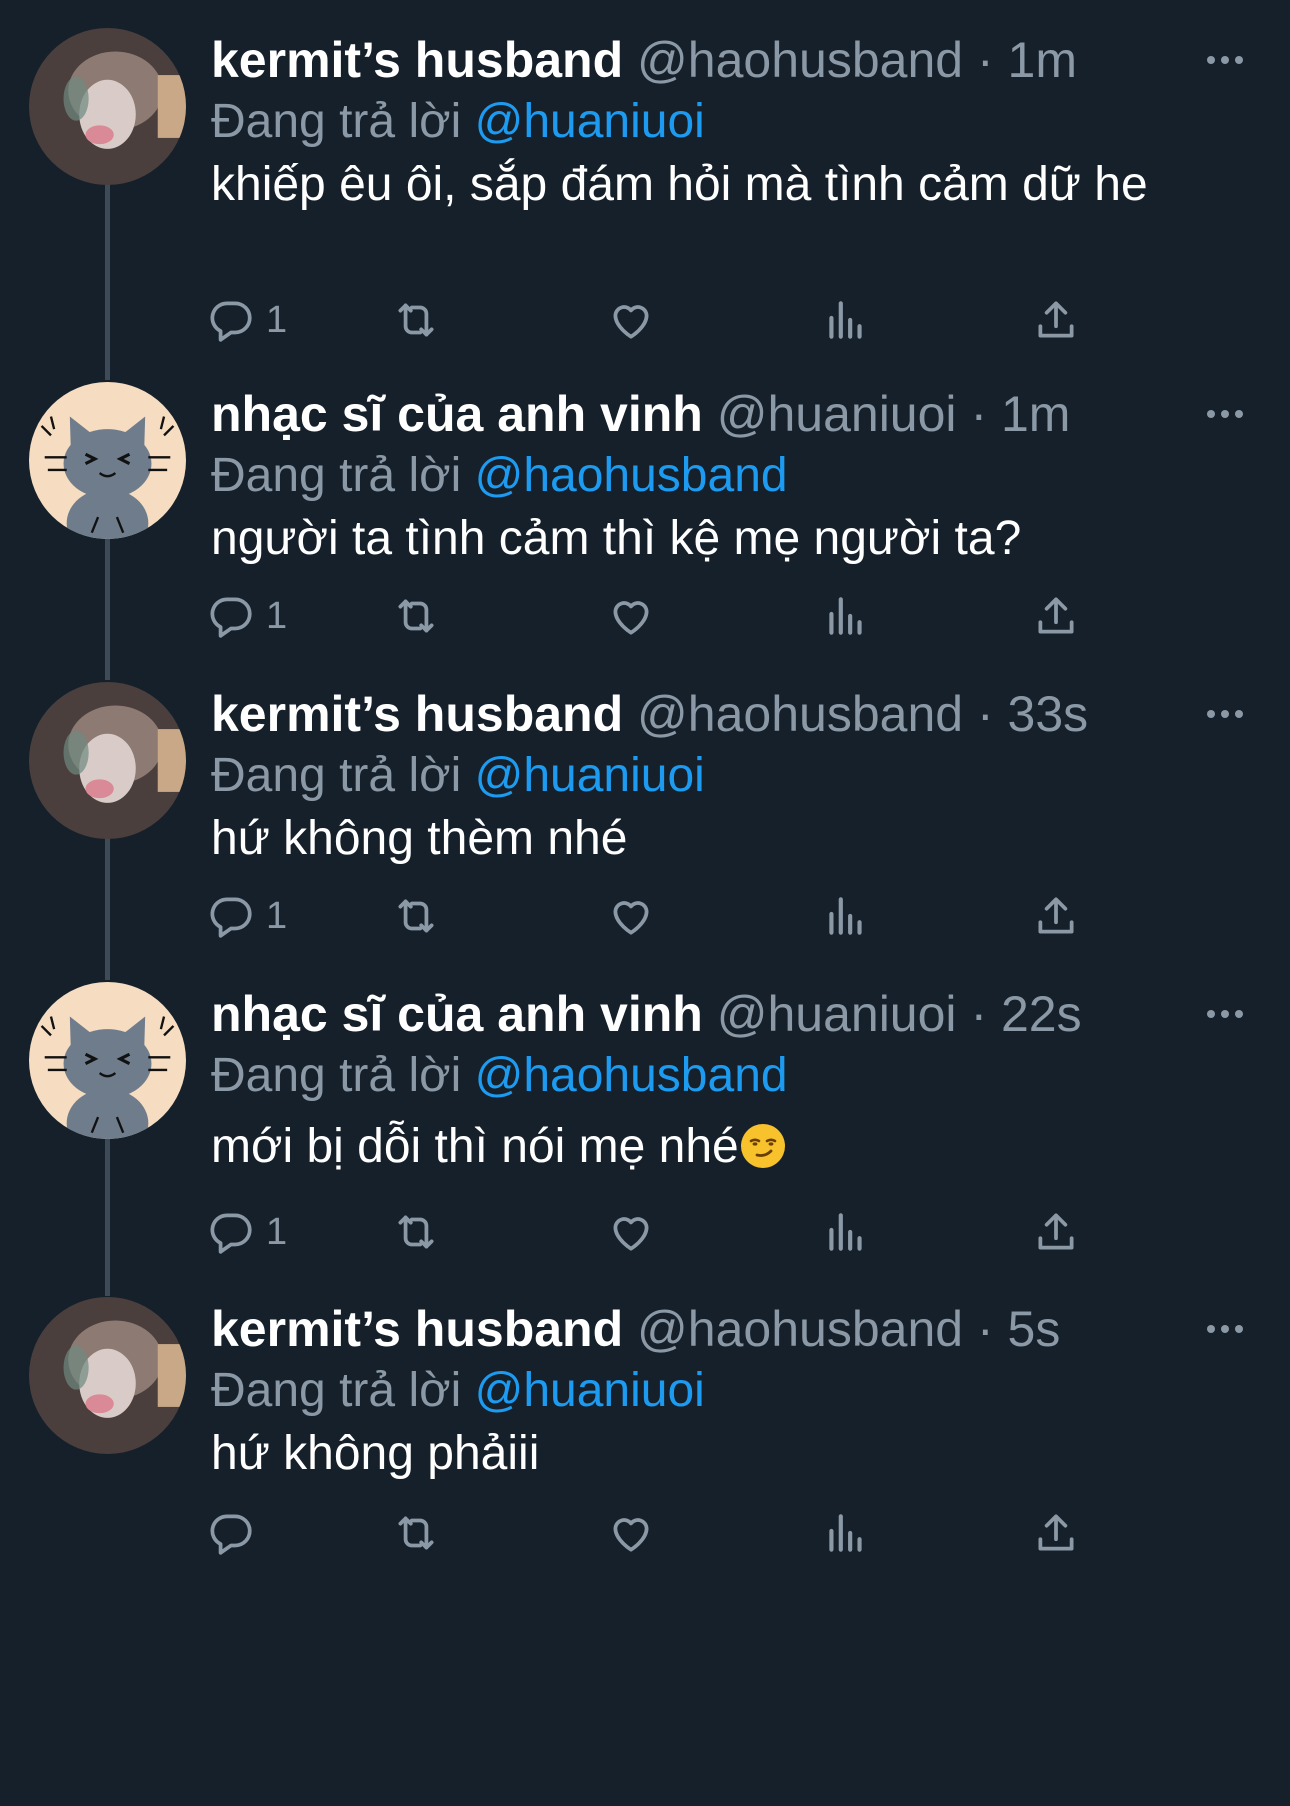 This screenshot has width=1290, height=1806. What do you see at coordinates (635, 1329) in the screenshot?
I see `tweet-header: kermit’s husband @haohusband · 5s` at bounding box center [635, 1329].